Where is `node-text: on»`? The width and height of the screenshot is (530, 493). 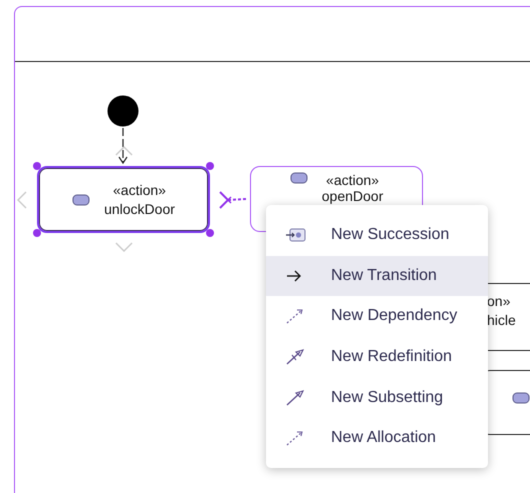 node-text: on» is located at coordinates (498, 301).